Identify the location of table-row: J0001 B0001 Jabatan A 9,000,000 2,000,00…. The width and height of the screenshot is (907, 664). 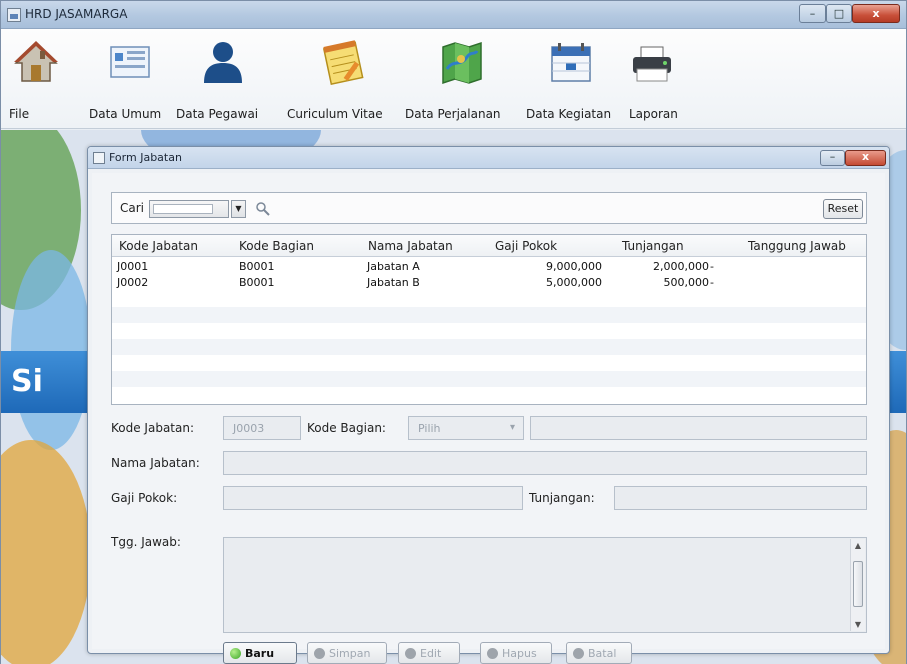
(489, 267).